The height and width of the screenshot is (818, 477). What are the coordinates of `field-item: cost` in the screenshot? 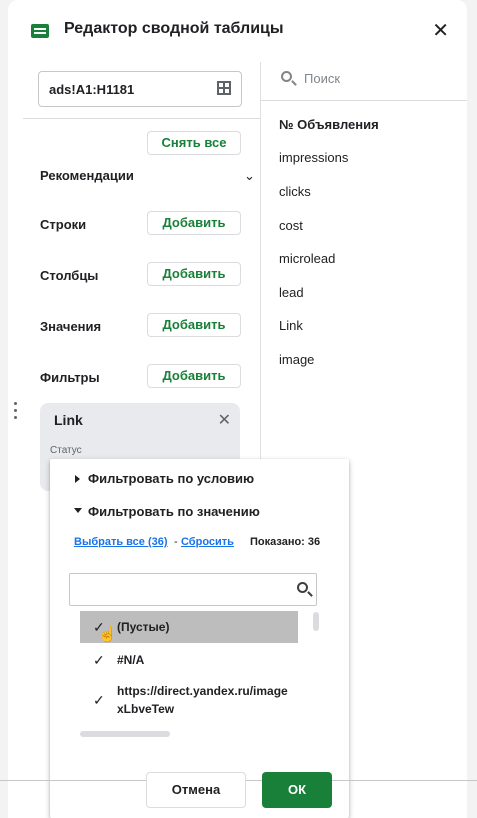 It's located at (291, 225).